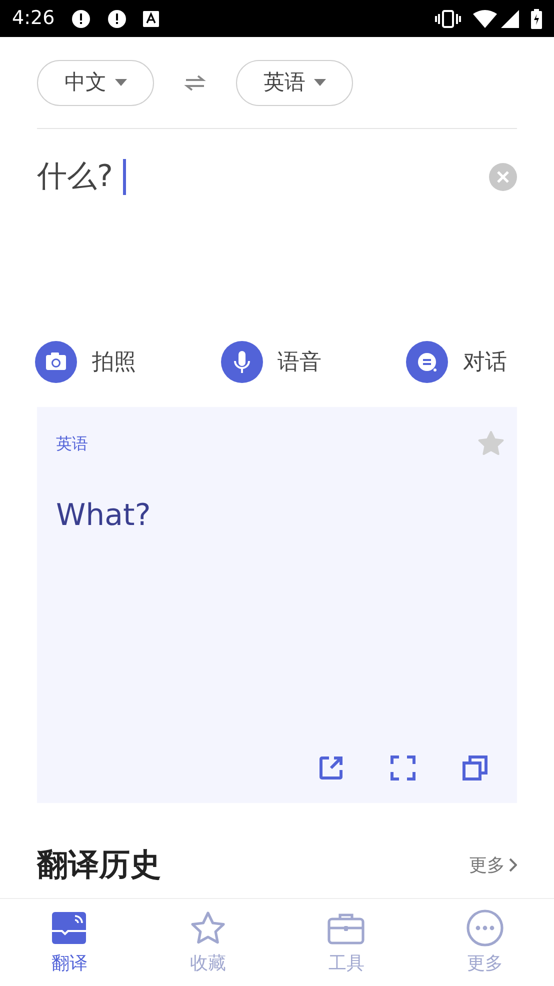 The height and width of the screenshot is (986, 554). Describe the element at coordinates (294, 83) in the screenshot. I see `target-language-dropdown: 英语` at that location.